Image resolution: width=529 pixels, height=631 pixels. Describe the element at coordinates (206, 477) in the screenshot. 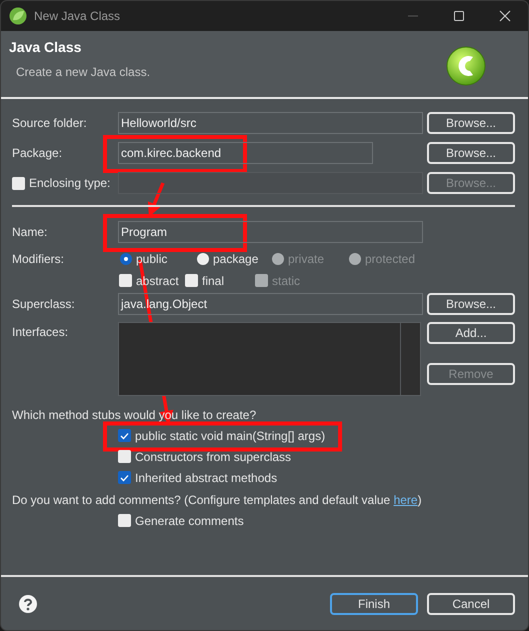

I see `checkbox-label: Inherited abstract methods` at that location.